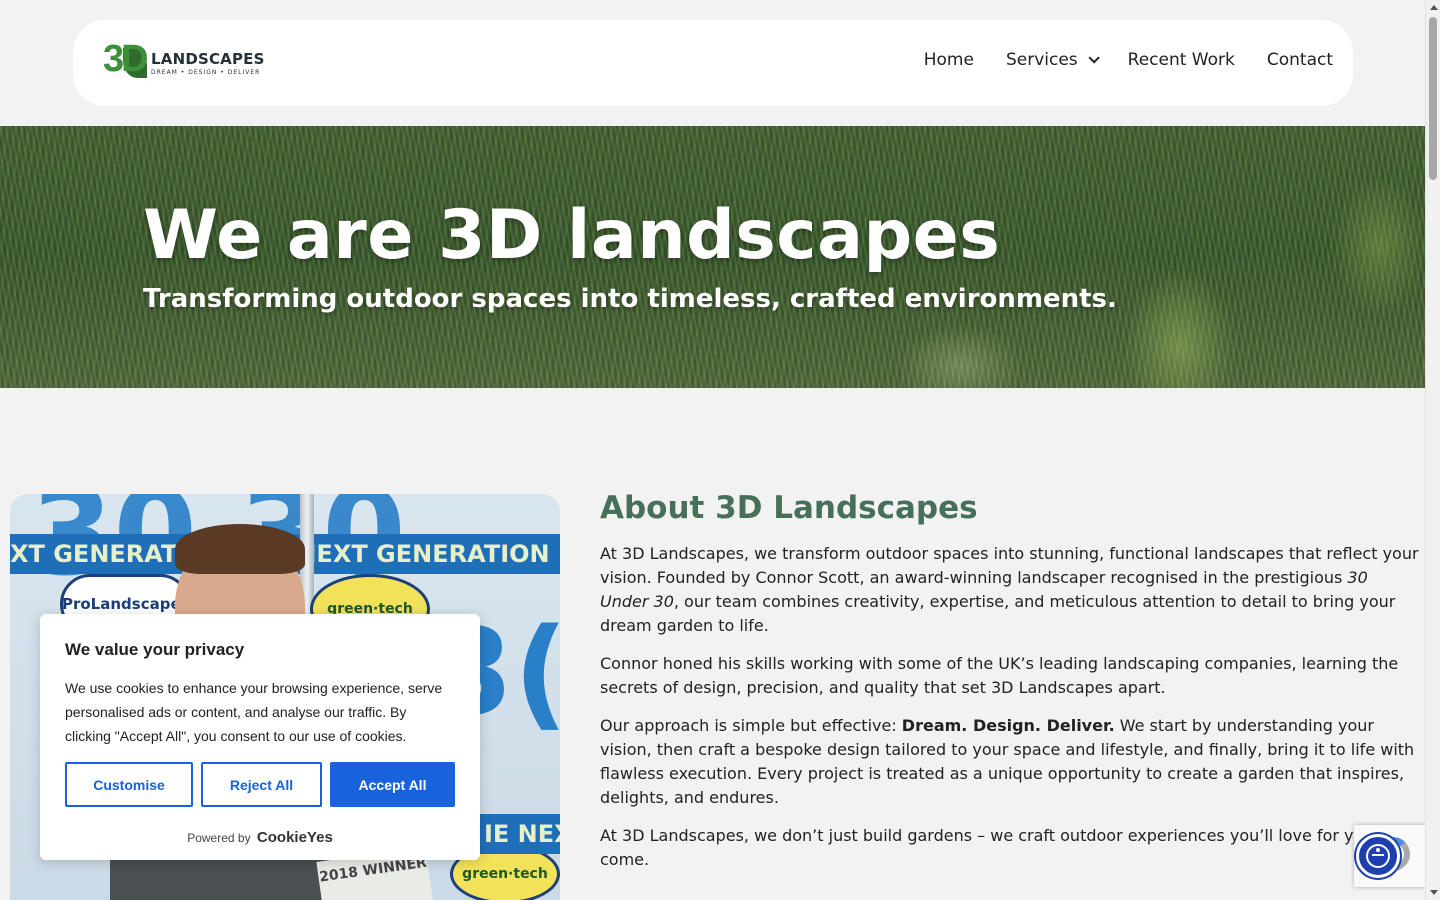  I want to click on nav-contact-label: Contact, so click(1299, 60).